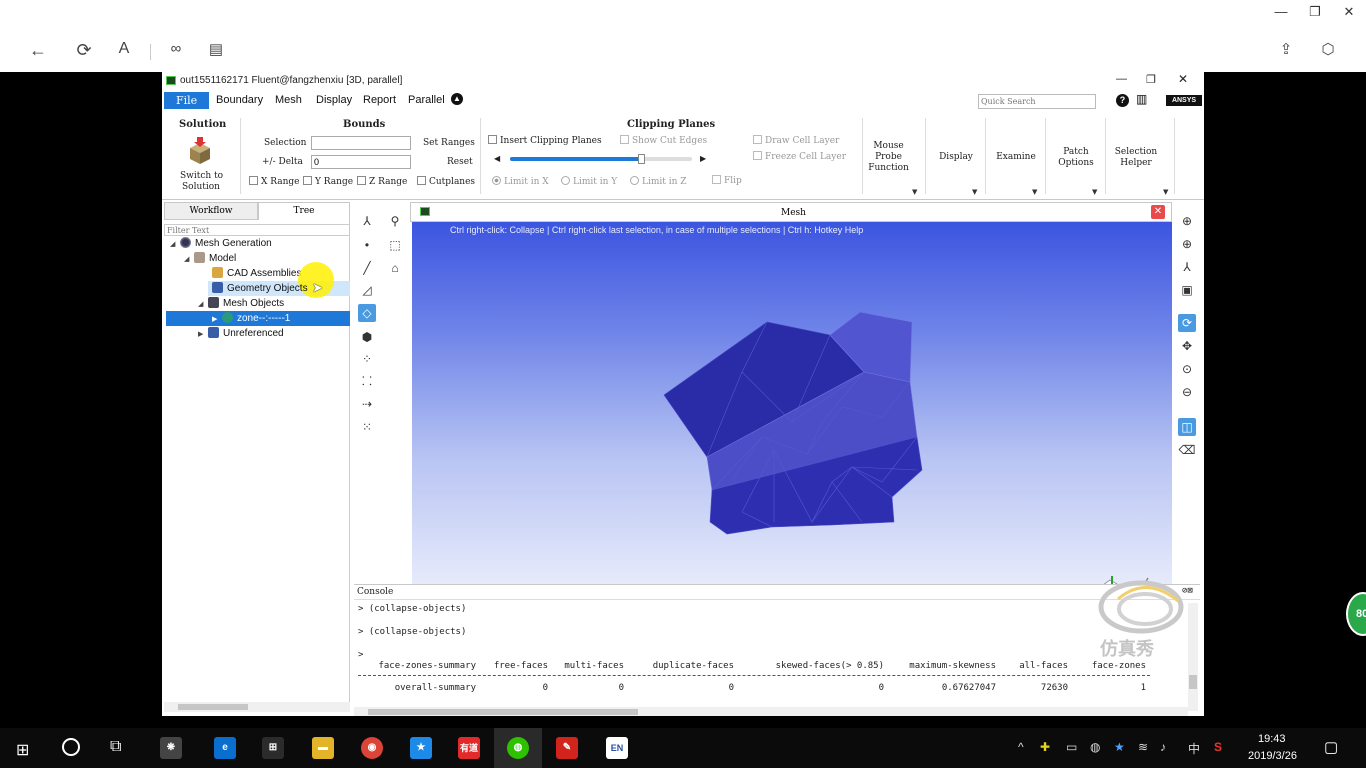  I want to click on app-star-icon: ★, so click(421, 748).